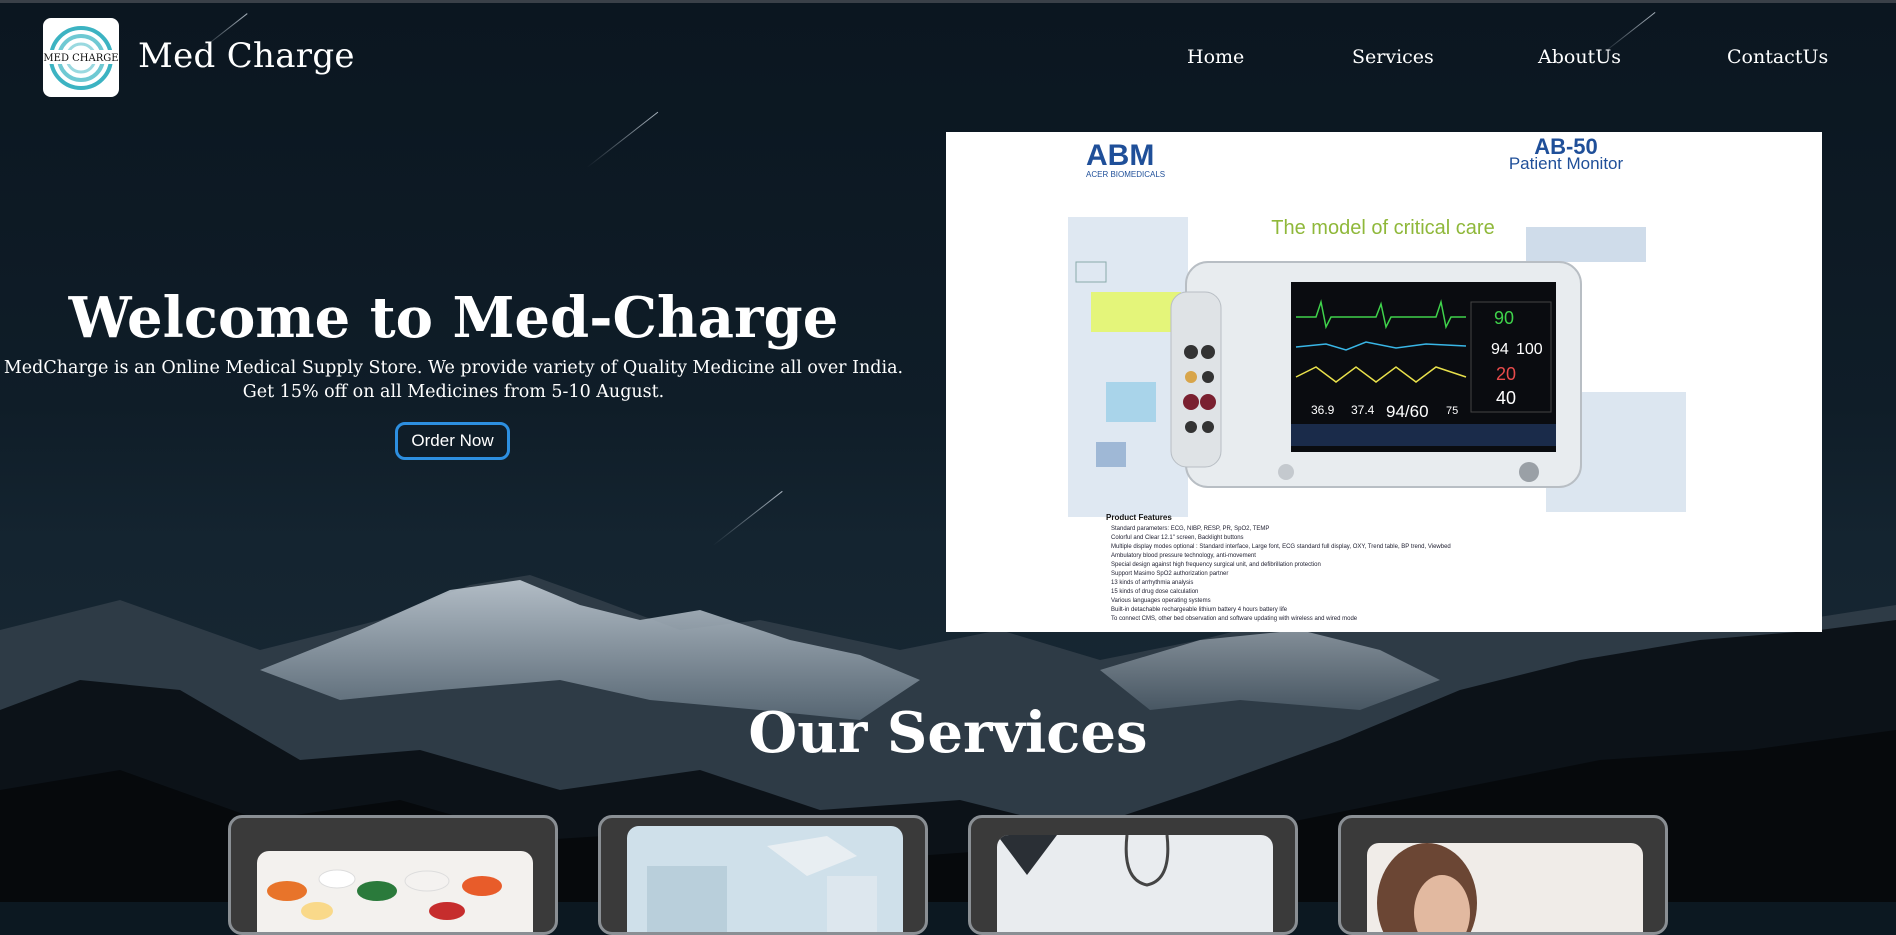 The height and width of the screenshot is (935, 1896). I want to click on monitor-bp: 94/60, so click(1407, 411).